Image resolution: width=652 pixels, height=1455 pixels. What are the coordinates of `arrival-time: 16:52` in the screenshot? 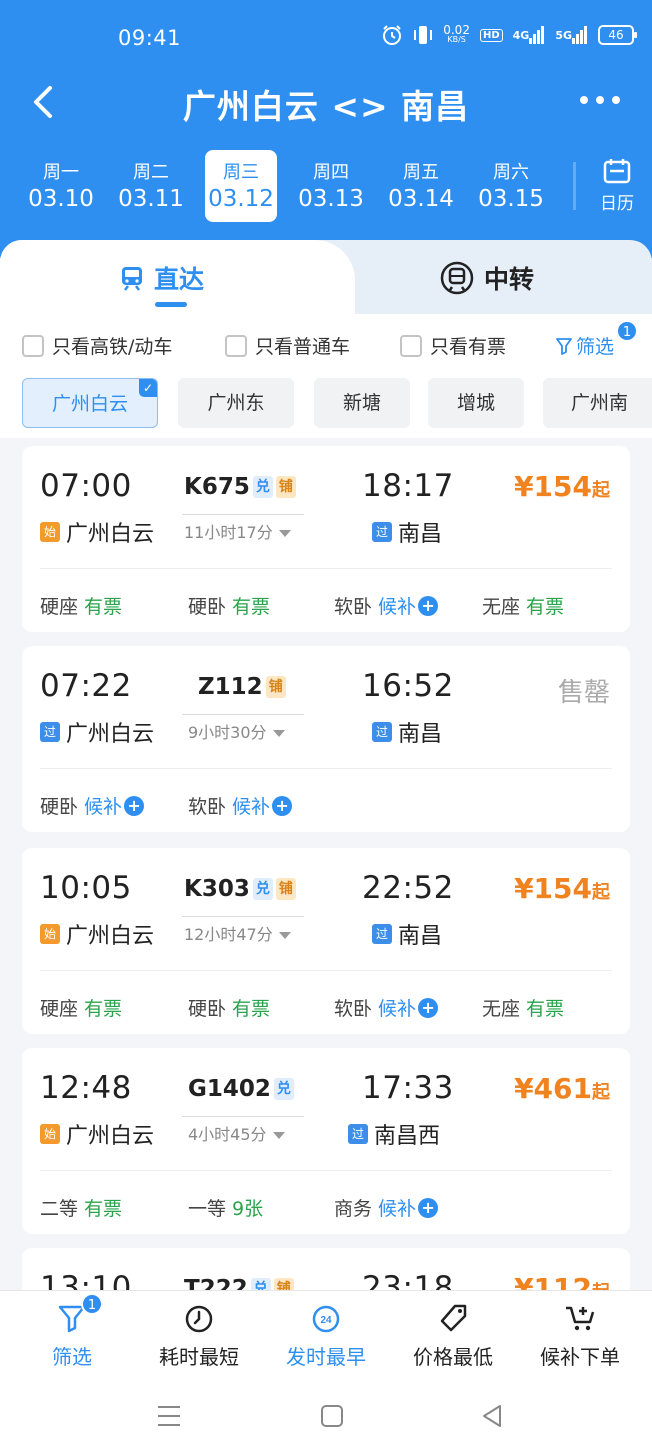 It's located at (408, 686).